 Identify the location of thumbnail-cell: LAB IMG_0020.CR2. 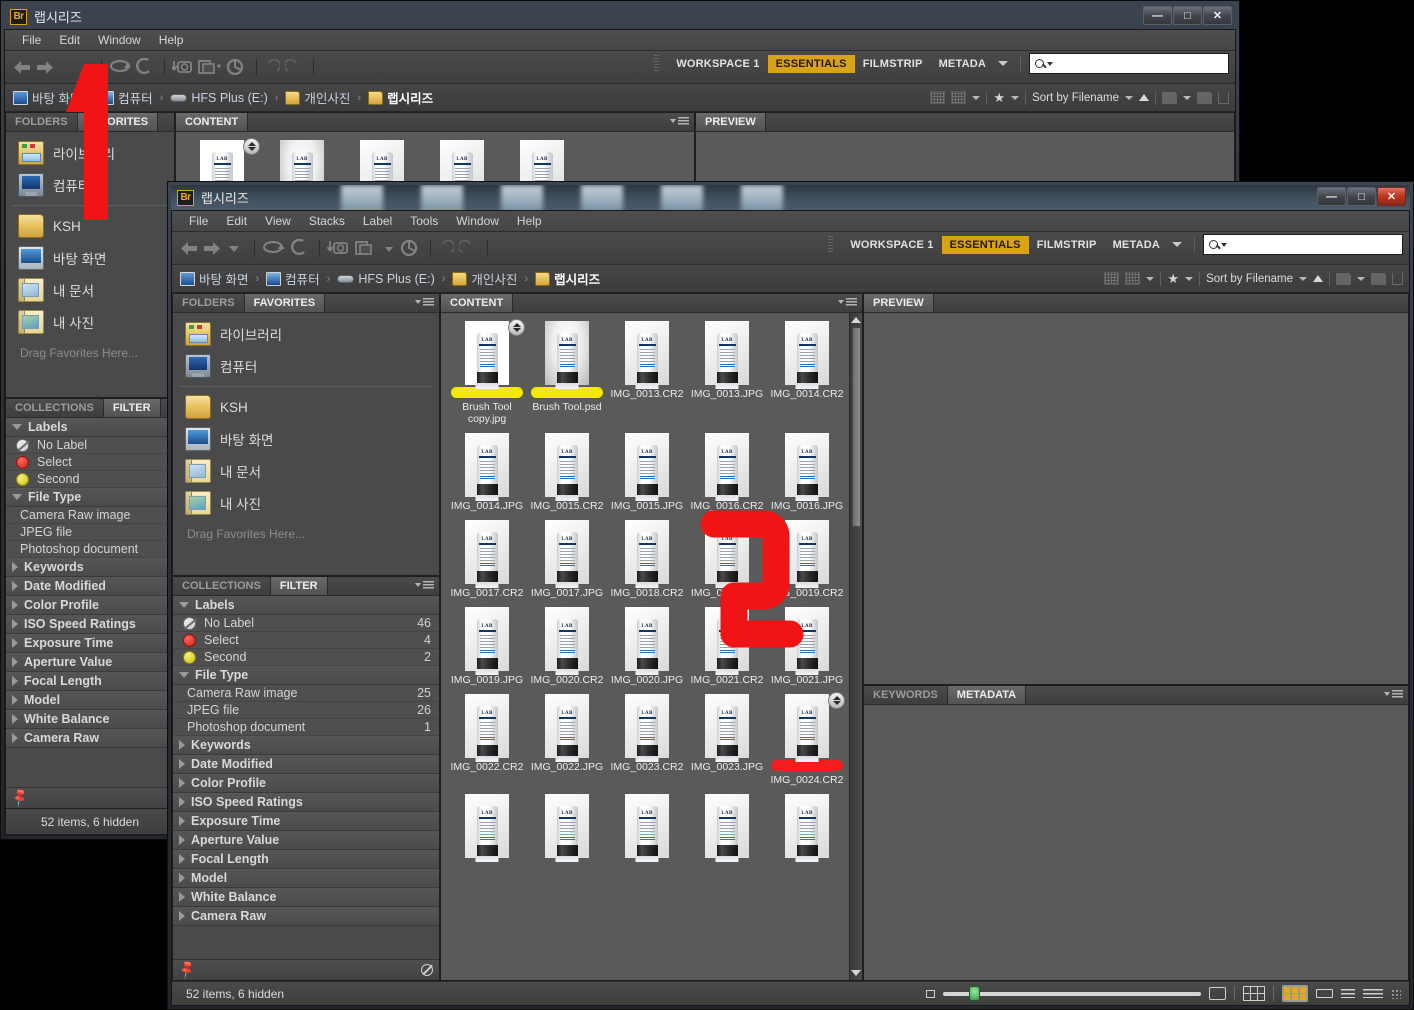
(567, 645).